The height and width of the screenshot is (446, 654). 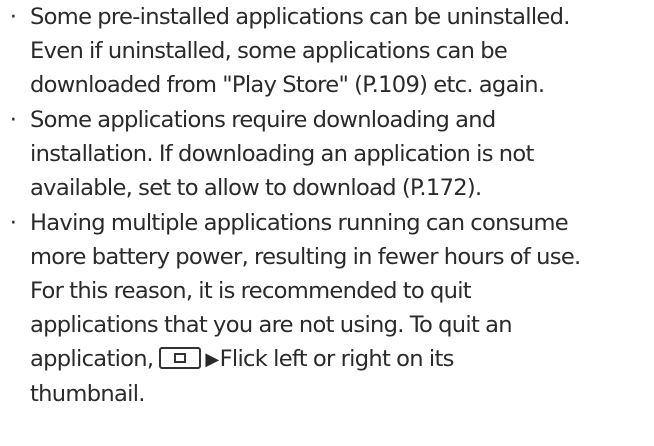 What do you see at coordinates (87, 394) in the screenshot?
I see `note-line: thumbnail.` at bounding box center [87, 394].